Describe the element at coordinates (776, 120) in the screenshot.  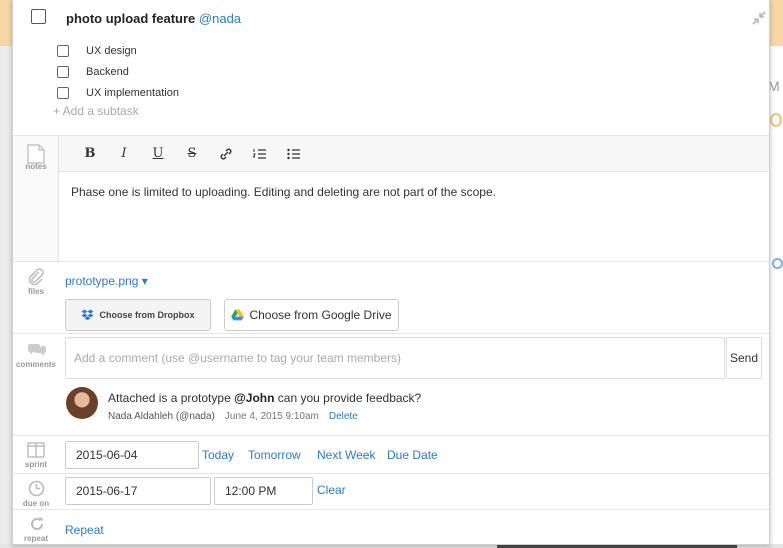
I see `background-ring-icon` at that location.